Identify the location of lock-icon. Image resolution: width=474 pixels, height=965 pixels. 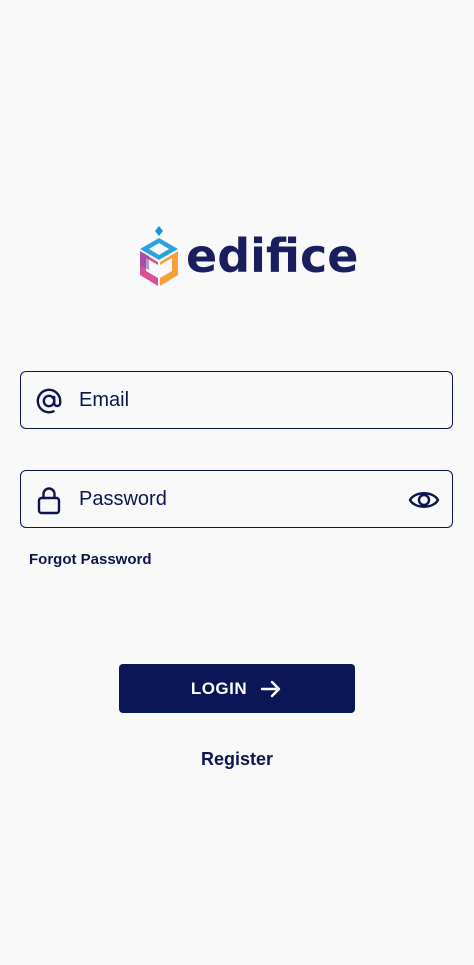
(49, 501).